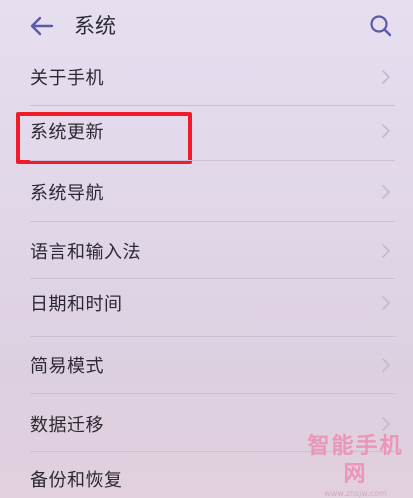 This screenshot has width=413, height=498. I want to click on watermark-title: 智能手机网, so click(355, 460).